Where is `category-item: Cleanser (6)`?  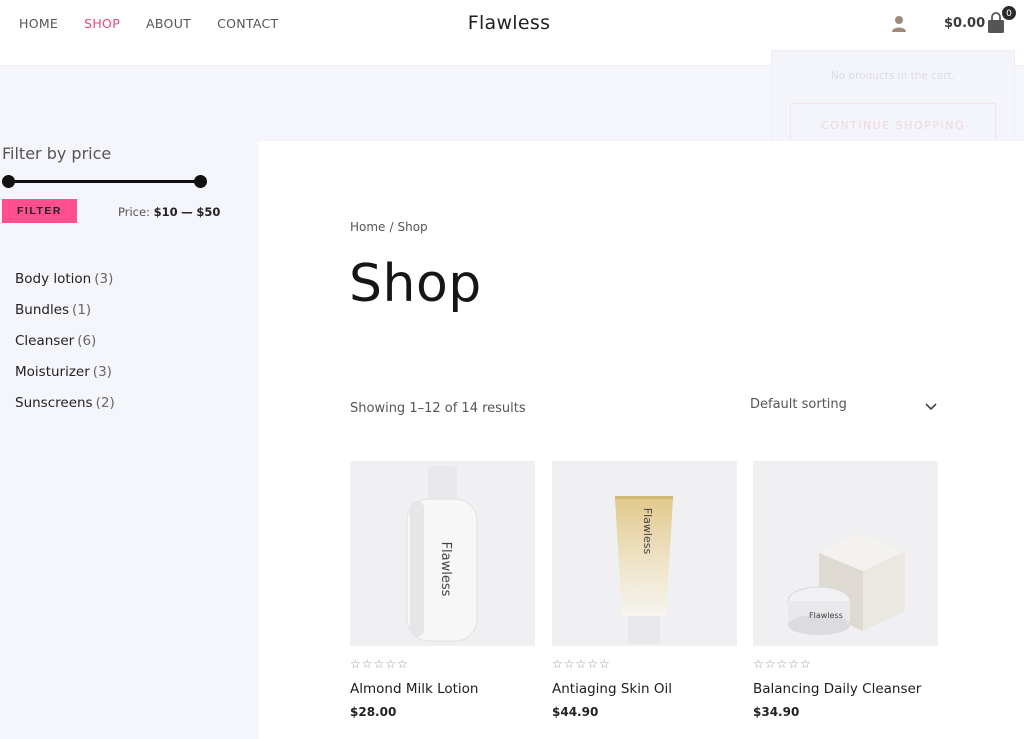 category-item: Cleanser (6) is located at coordinates (65, 348).